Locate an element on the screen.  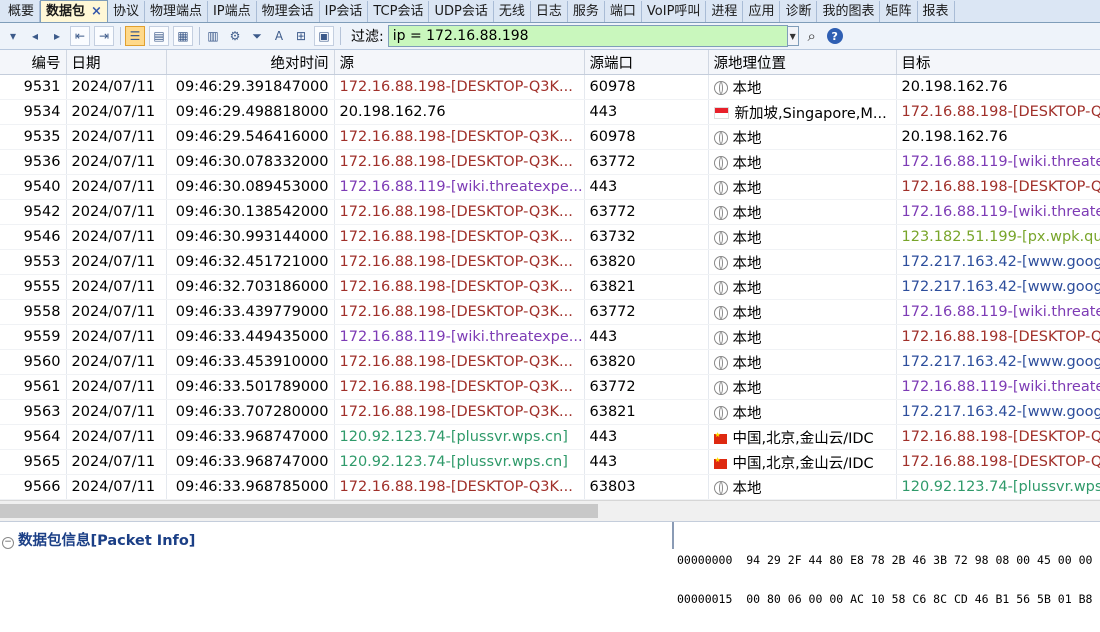
cell-source-port: 63772 is located at coordinates (646, 162).